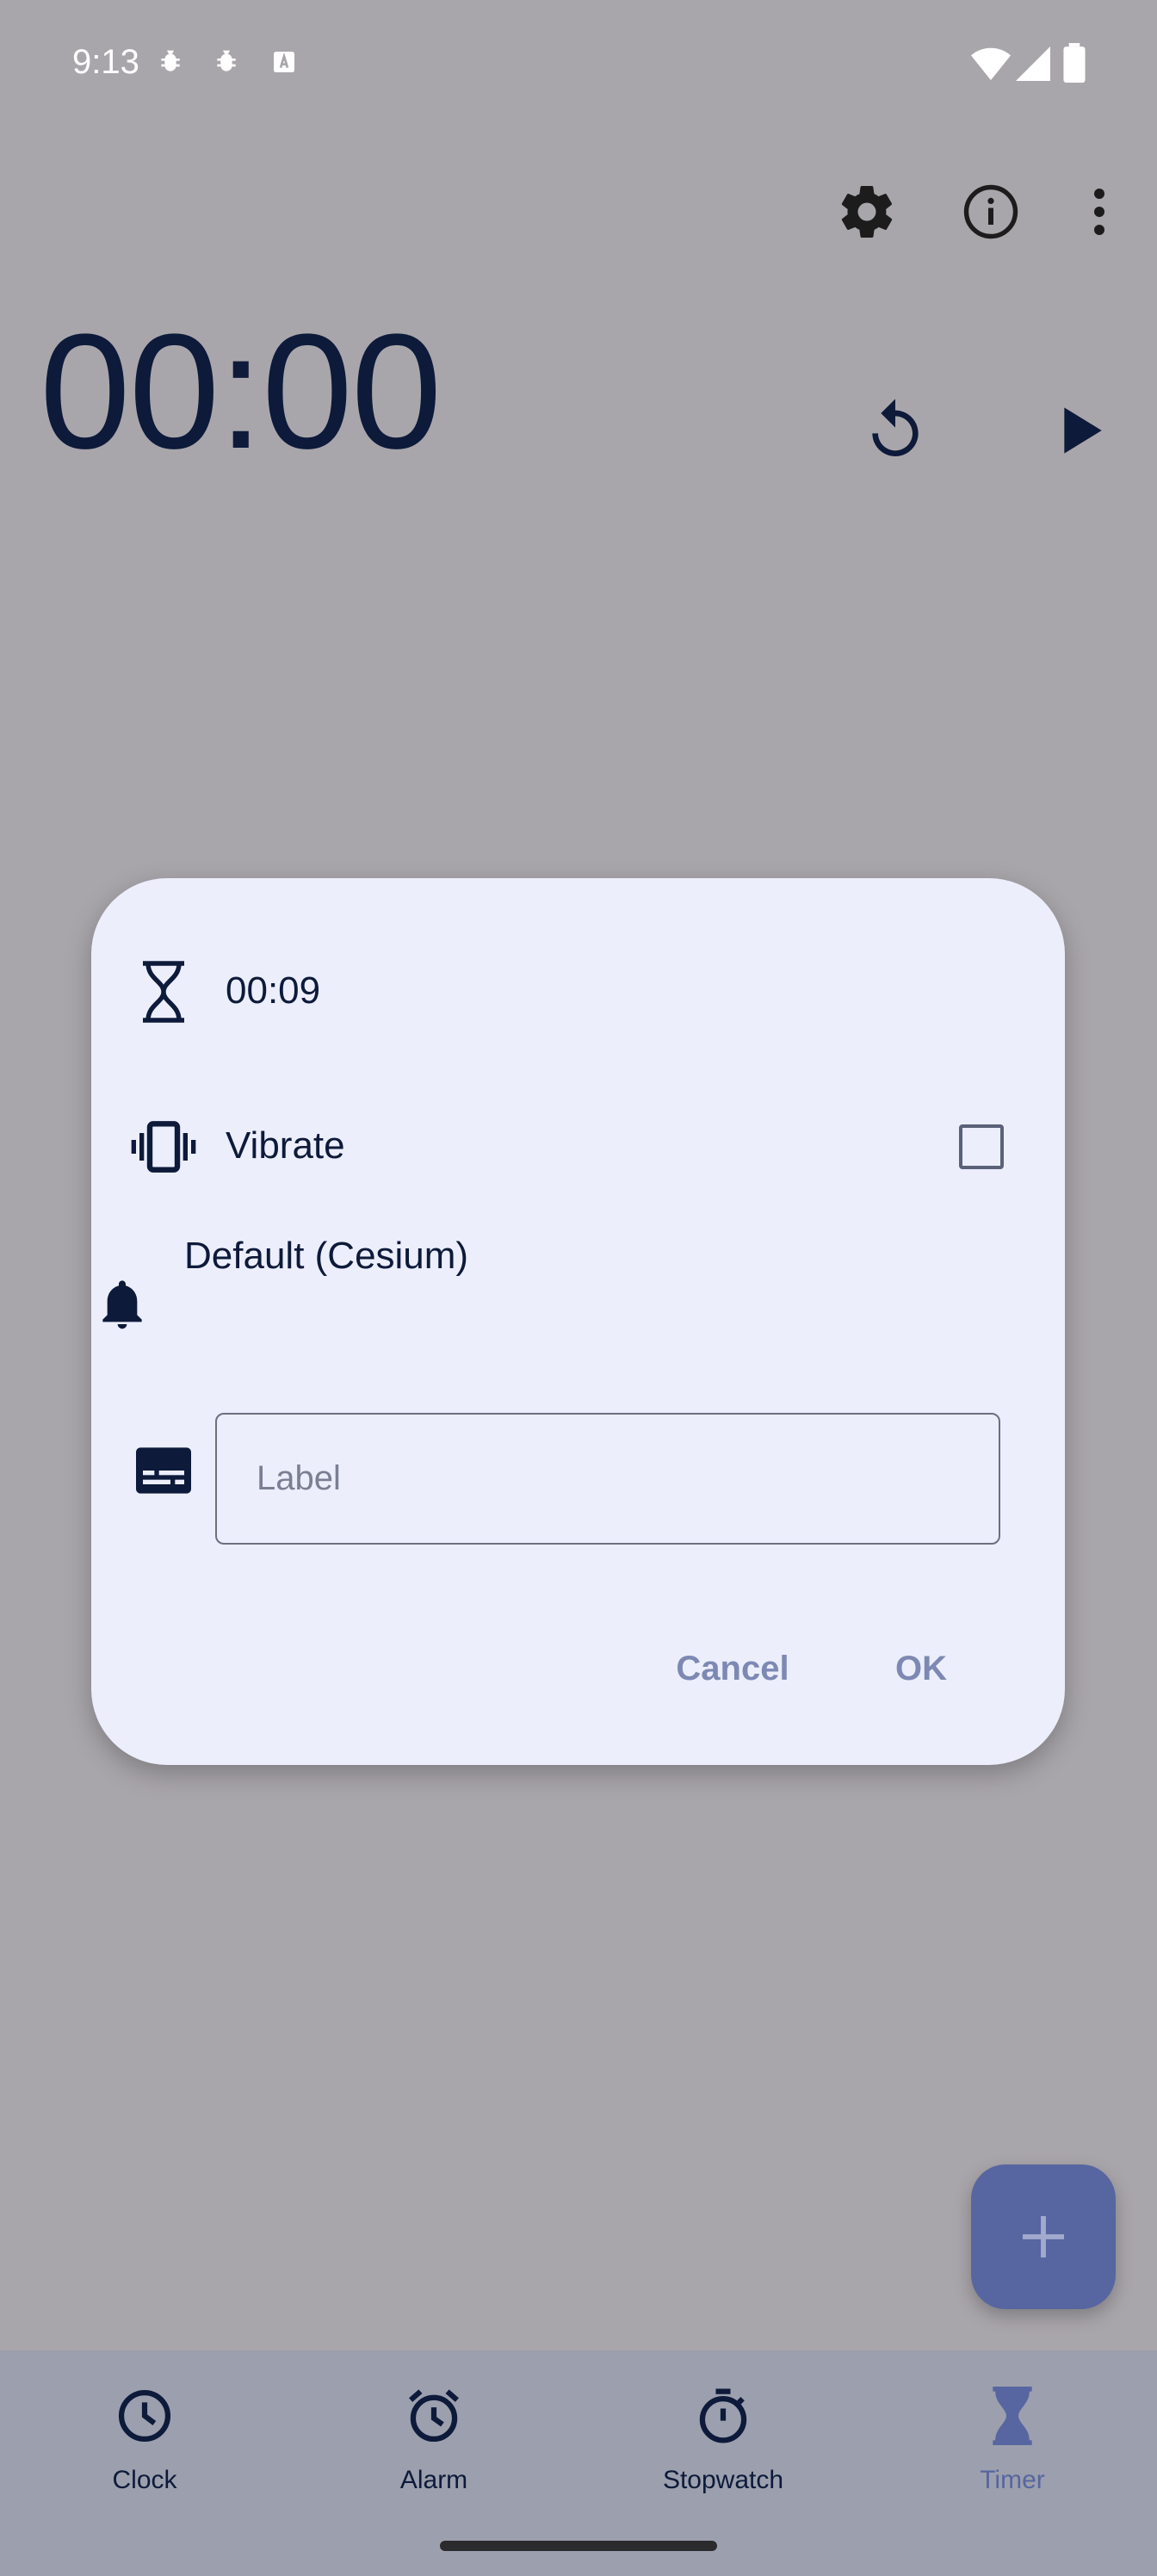 Image resolution: width=1157 pixels, height=2576 pixels. I want to click on ok-button: OK, so click(921, 1669).